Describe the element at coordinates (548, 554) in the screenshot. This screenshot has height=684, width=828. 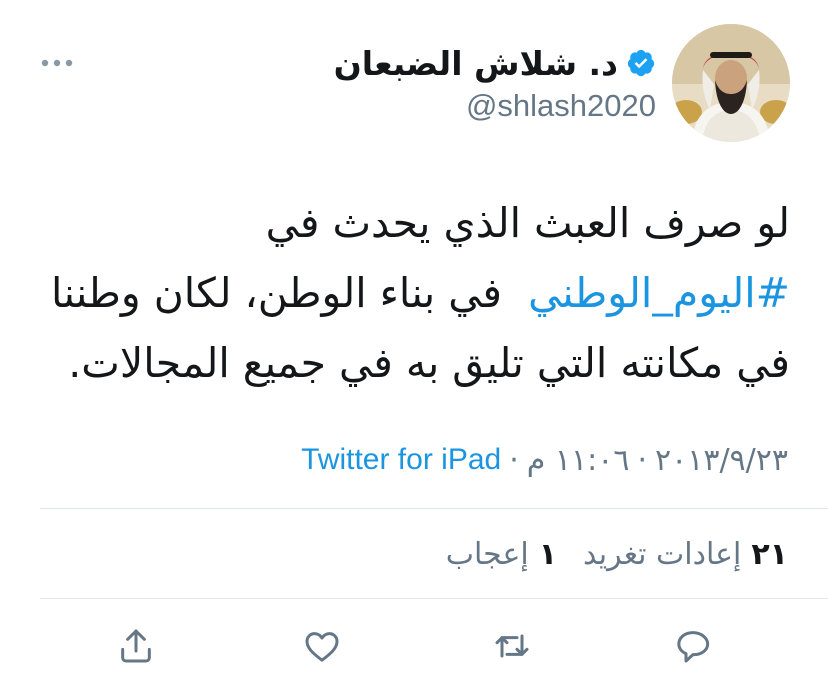
I see `likes-count: ١` at that location.